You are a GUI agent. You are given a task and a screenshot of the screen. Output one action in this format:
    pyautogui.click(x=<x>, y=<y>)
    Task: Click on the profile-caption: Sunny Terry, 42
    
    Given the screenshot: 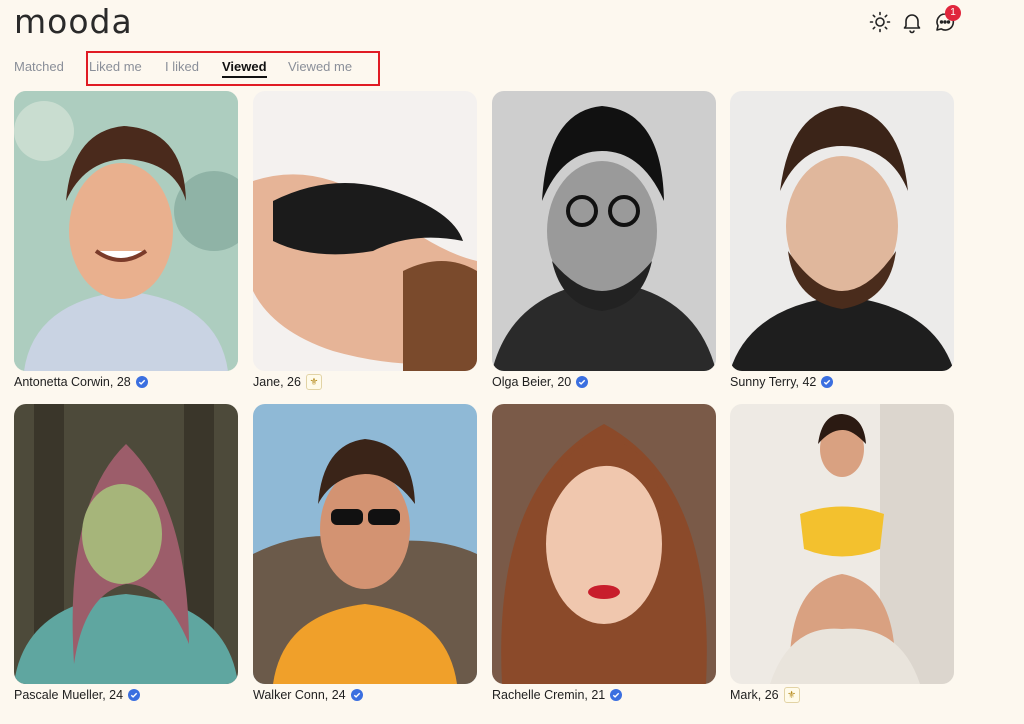 What is the action you would take?
    pyautogui.click(x=842, y=382)
    